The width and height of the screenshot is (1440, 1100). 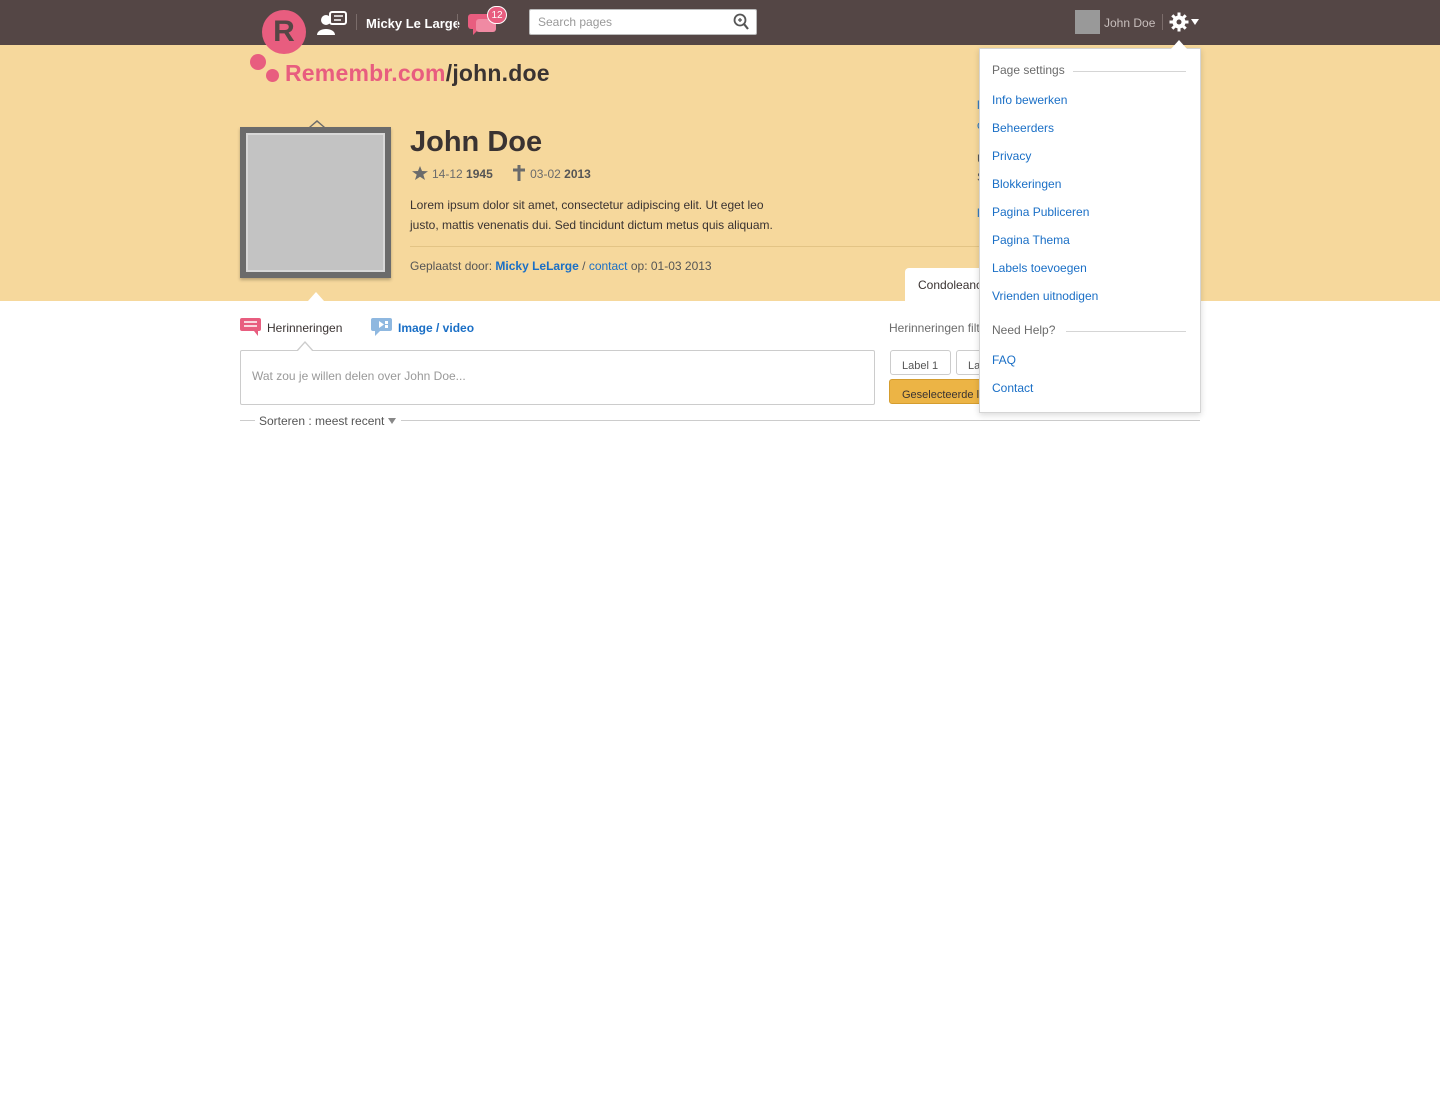 What do you see at coordinates (1023, 128) in the screenshot?
I see `menu-item-admins: Beheerders` at bounding box center [1023, 128].